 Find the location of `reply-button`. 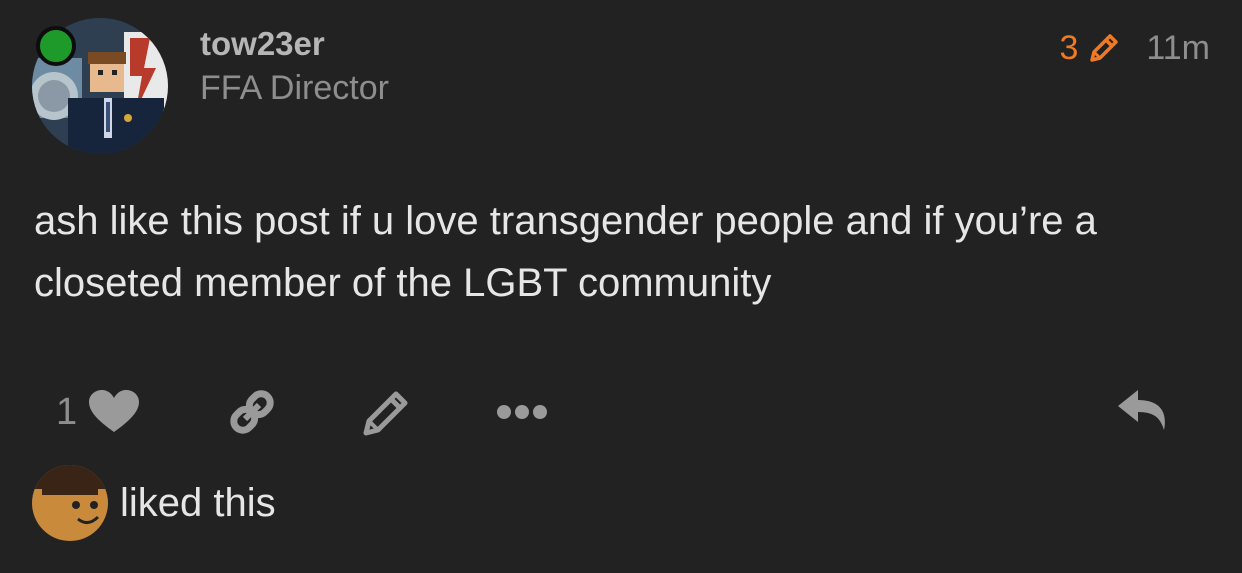

reply-button is located at coordinates (1144, 412).